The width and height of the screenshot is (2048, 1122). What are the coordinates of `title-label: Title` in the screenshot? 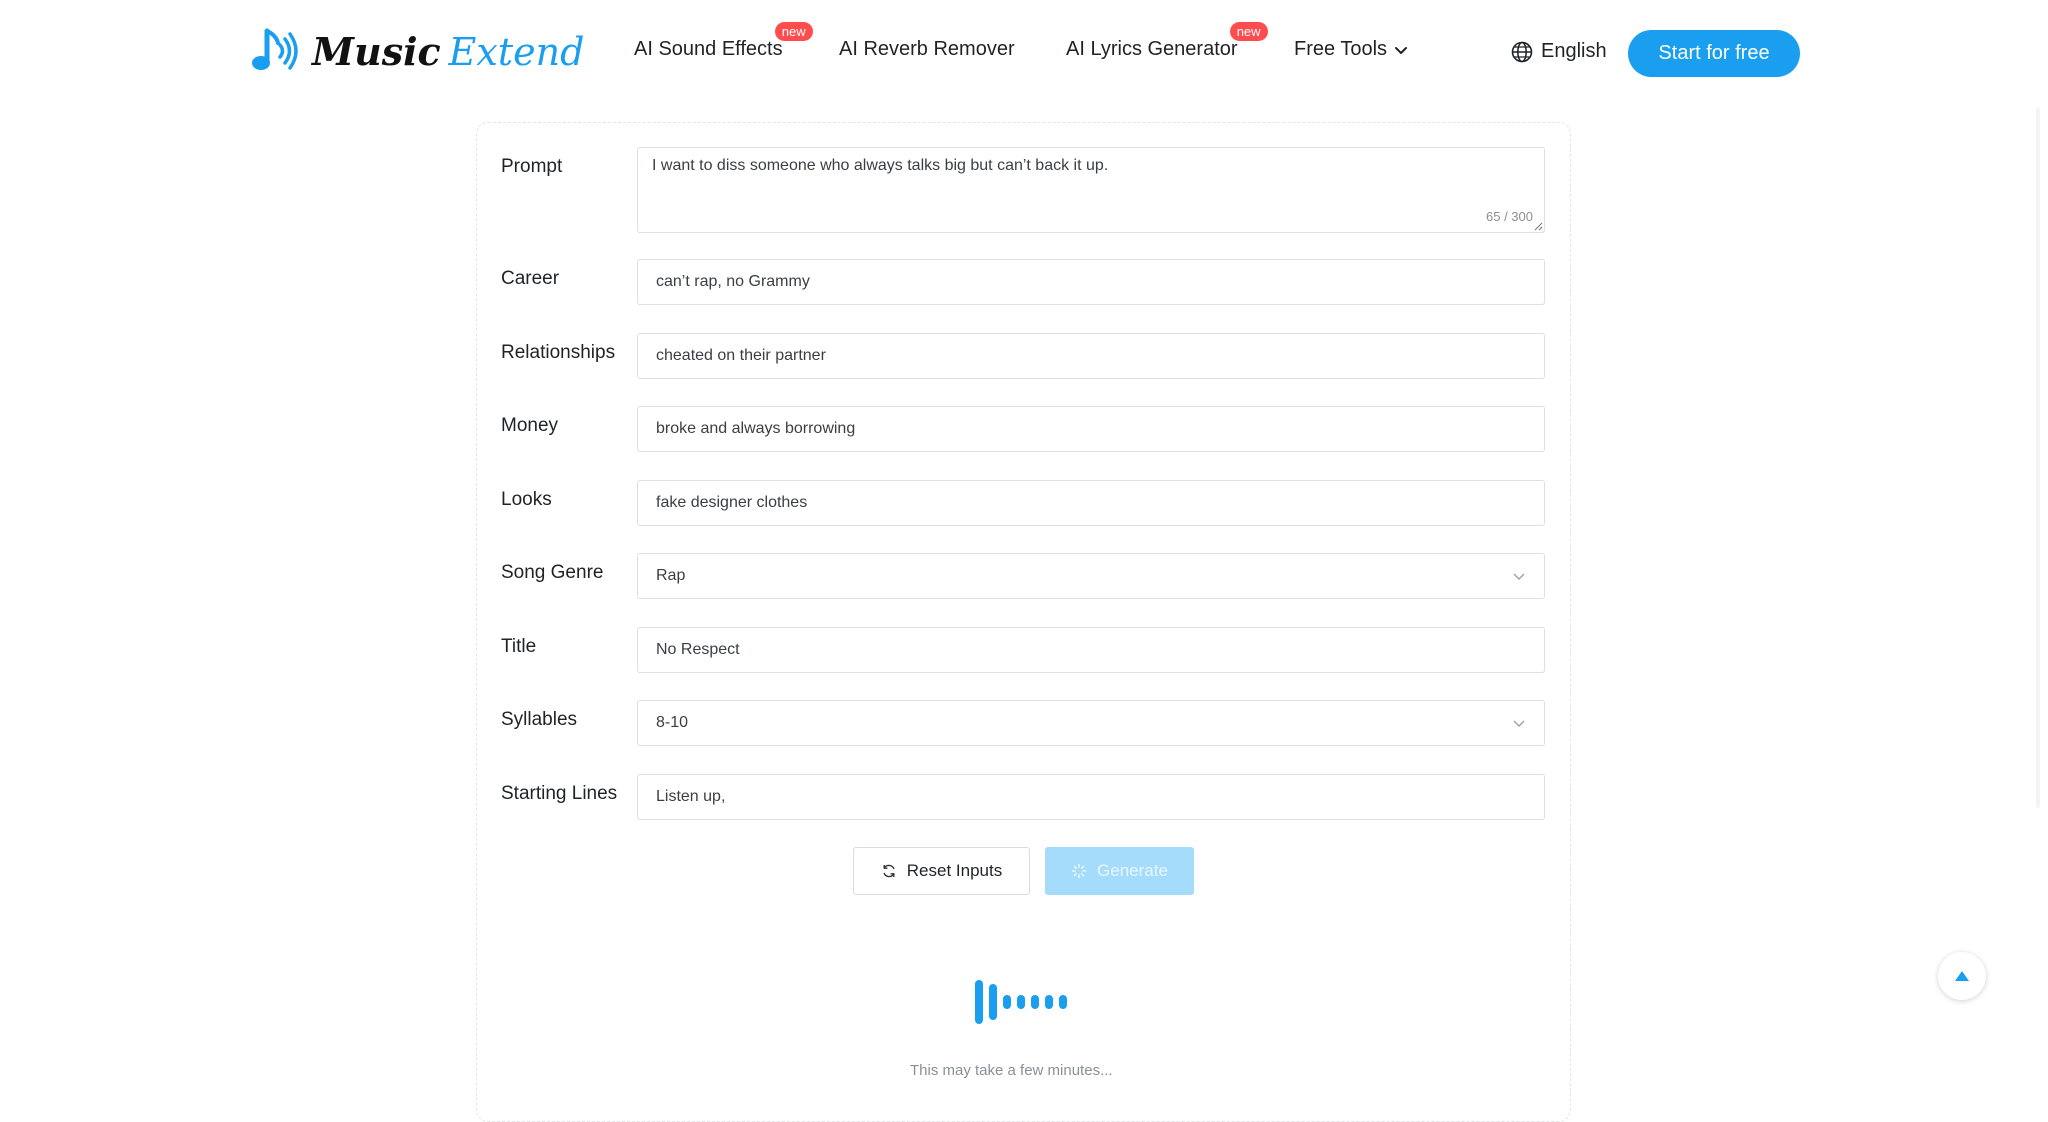 It's located at (519, 646).